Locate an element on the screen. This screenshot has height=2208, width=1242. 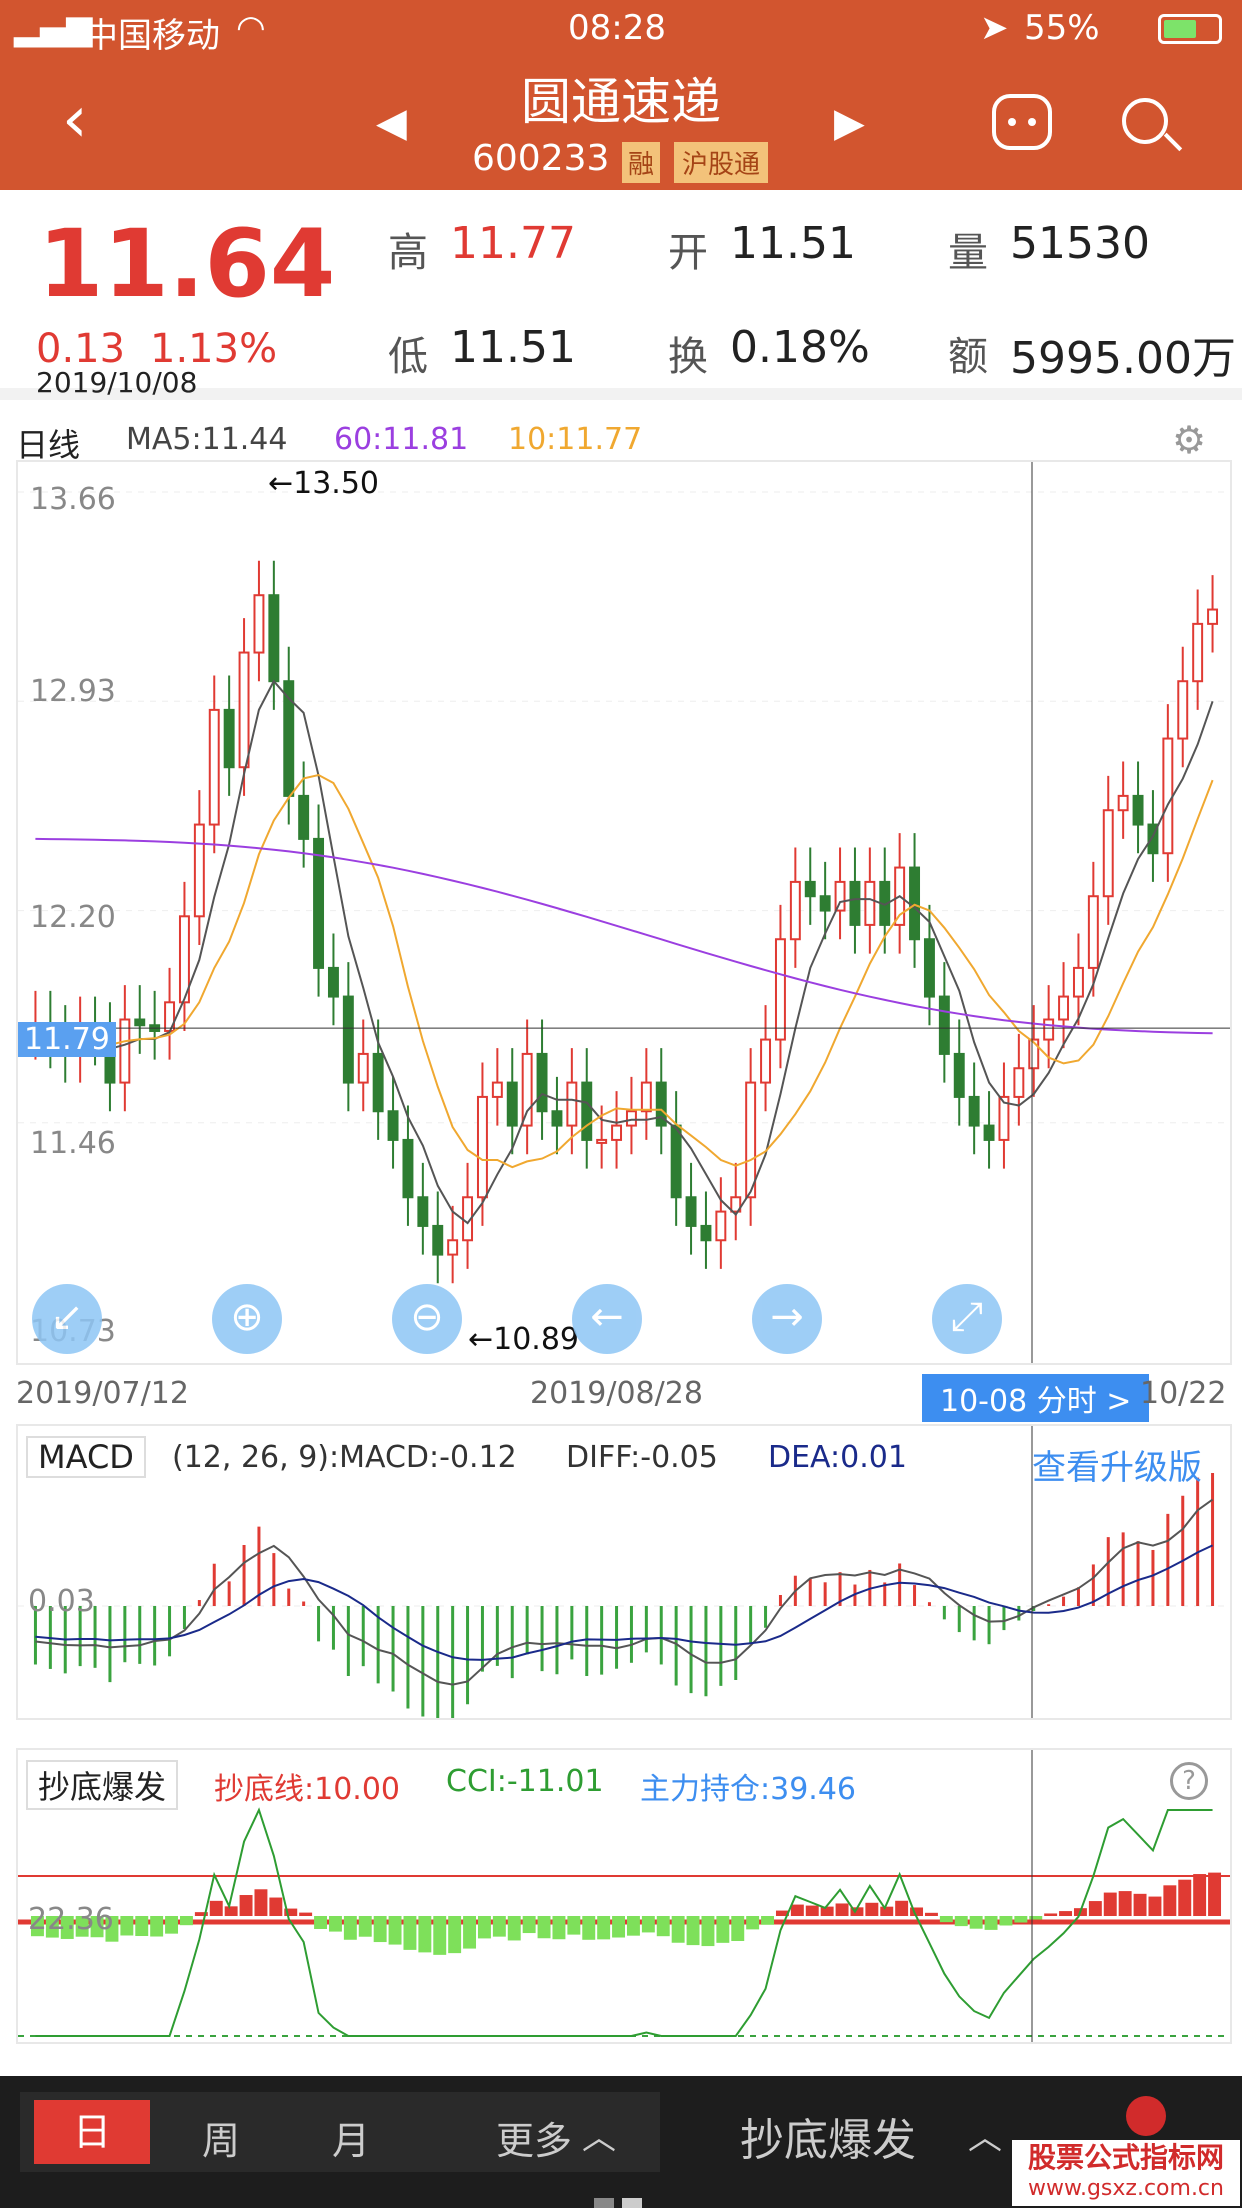
indicator-name: 抄底爆发 is located at coordinates (102, 1785).